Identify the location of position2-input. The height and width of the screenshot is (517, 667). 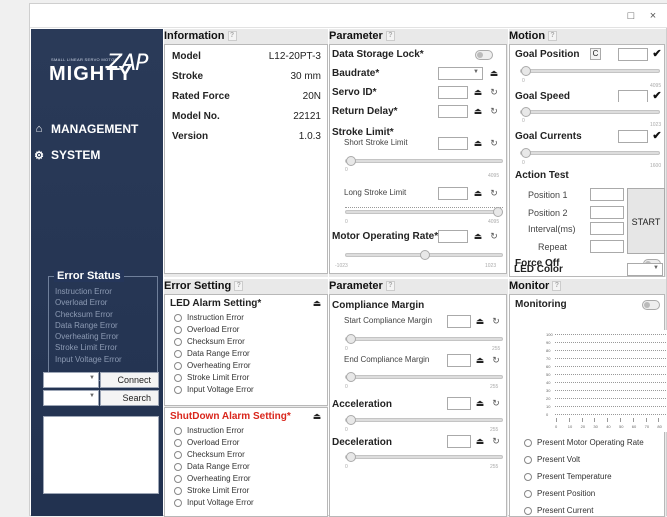
(607, 212).